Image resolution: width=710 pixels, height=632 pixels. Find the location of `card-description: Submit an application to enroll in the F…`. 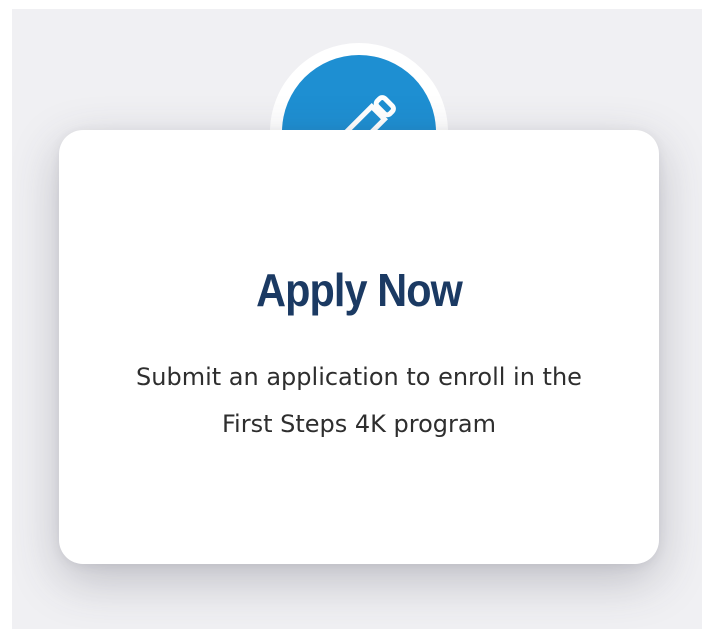

card-description: Submit an application to enroll in the F… is located at coordinates (359, 400).